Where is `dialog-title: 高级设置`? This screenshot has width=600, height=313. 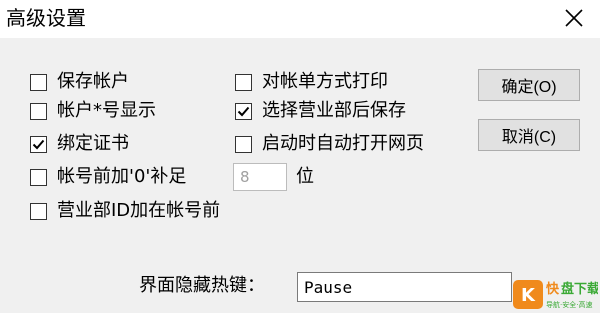 dialog-title: 高级设置 is located at coordinates (46, 18).